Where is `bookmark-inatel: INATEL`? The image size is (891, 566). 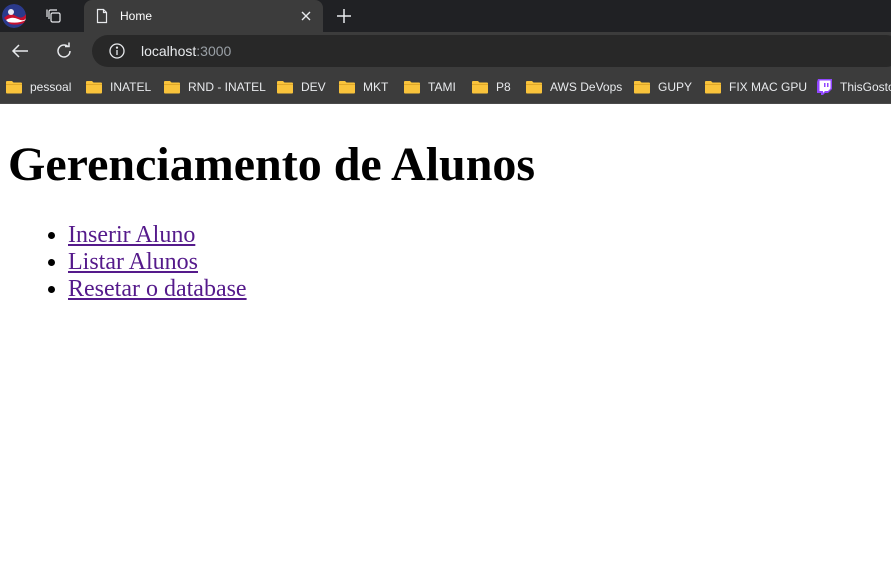
bookmark-inatel: INATEL is located at coordinates (118, 87).